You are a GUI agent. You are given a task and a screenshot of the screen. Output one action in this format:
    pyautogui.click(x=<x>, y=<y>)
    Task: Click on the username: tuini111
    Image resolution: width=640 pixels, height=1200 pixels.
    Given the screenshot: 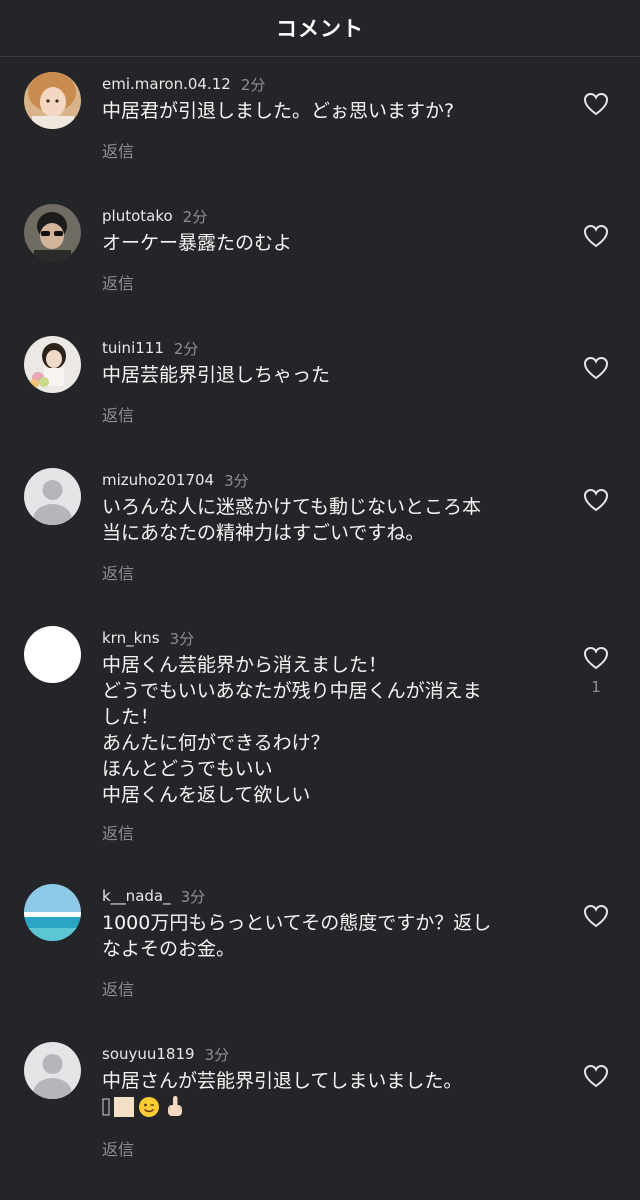 What is the action you would take?
    pyautogui.click(x=133, y=348)
    